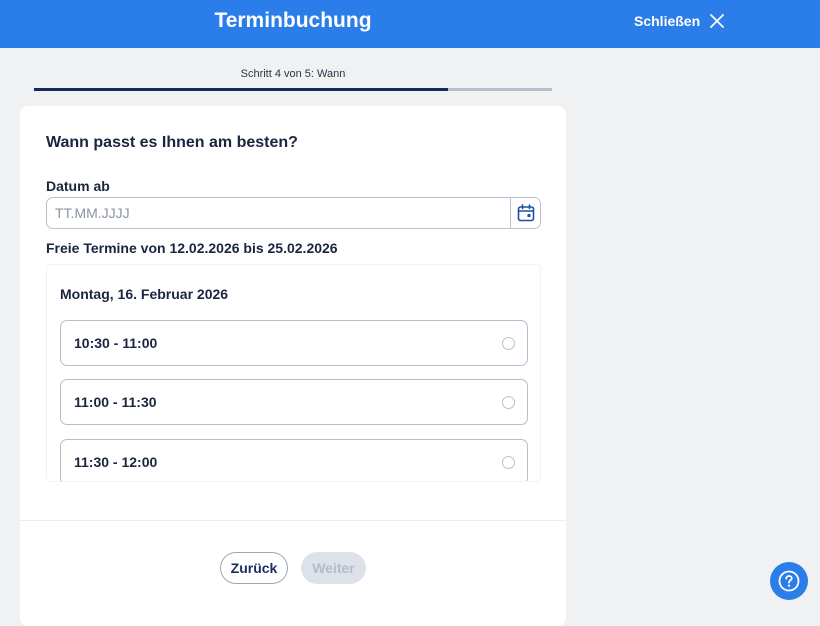 The height and width of the screenshot is (626, 820). Describe the element at coordinates (294, 343) in the screenshot. I see `time-slot-option: 10:30 - 11:00` at that location.